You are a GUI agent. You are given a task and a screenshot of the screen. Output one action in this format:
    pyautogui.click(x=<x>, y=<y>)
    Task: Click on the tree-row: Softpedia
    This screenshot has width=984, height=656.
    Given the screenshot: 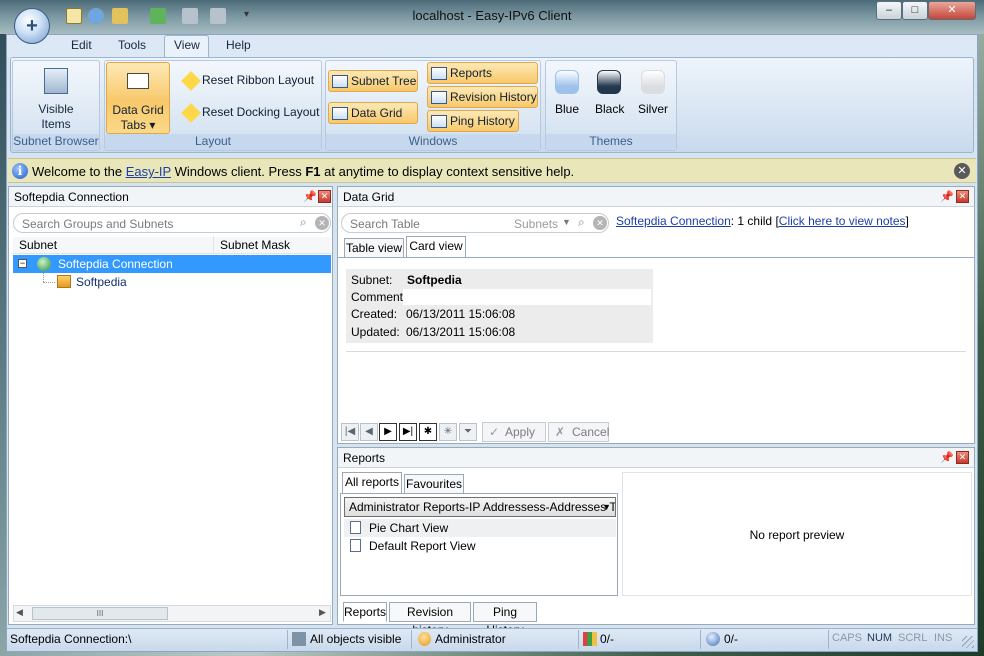 What is the action you would take?
    pyautogui.click(x=172, y=282)
    